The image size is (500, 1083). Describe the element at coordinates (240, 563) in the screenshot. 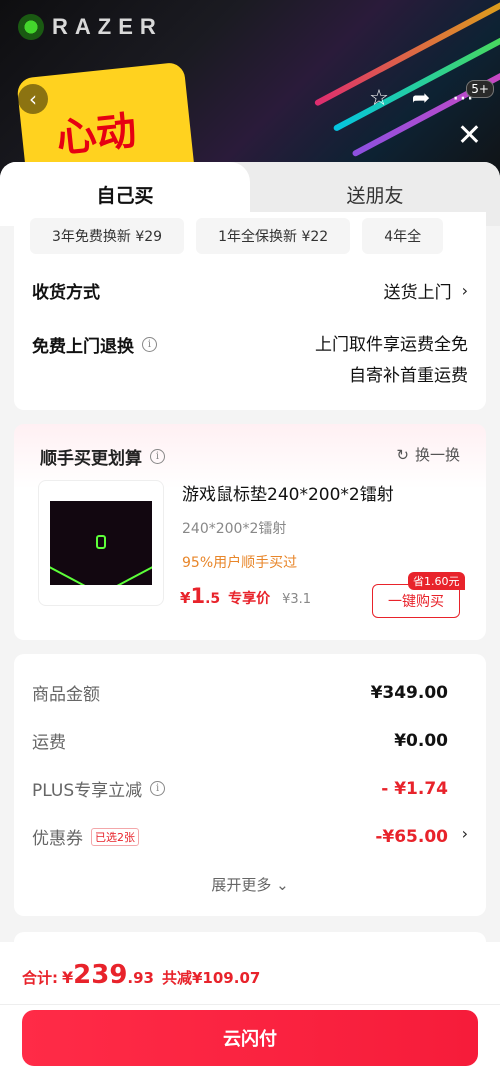

I see `addon-buyers-text: 95%用户顺手买过` at that location.